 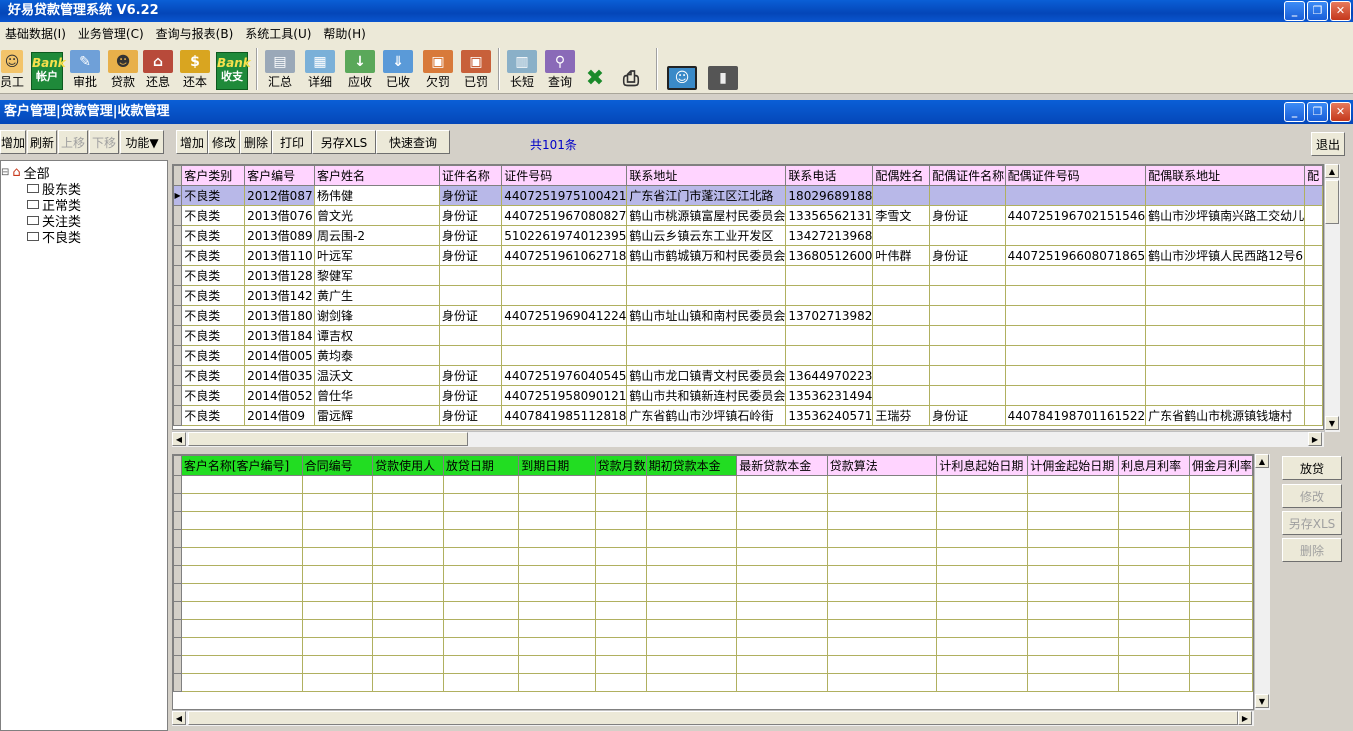 I want to click on loan-column-header: 贷款月数, so click(x=620, y=465).